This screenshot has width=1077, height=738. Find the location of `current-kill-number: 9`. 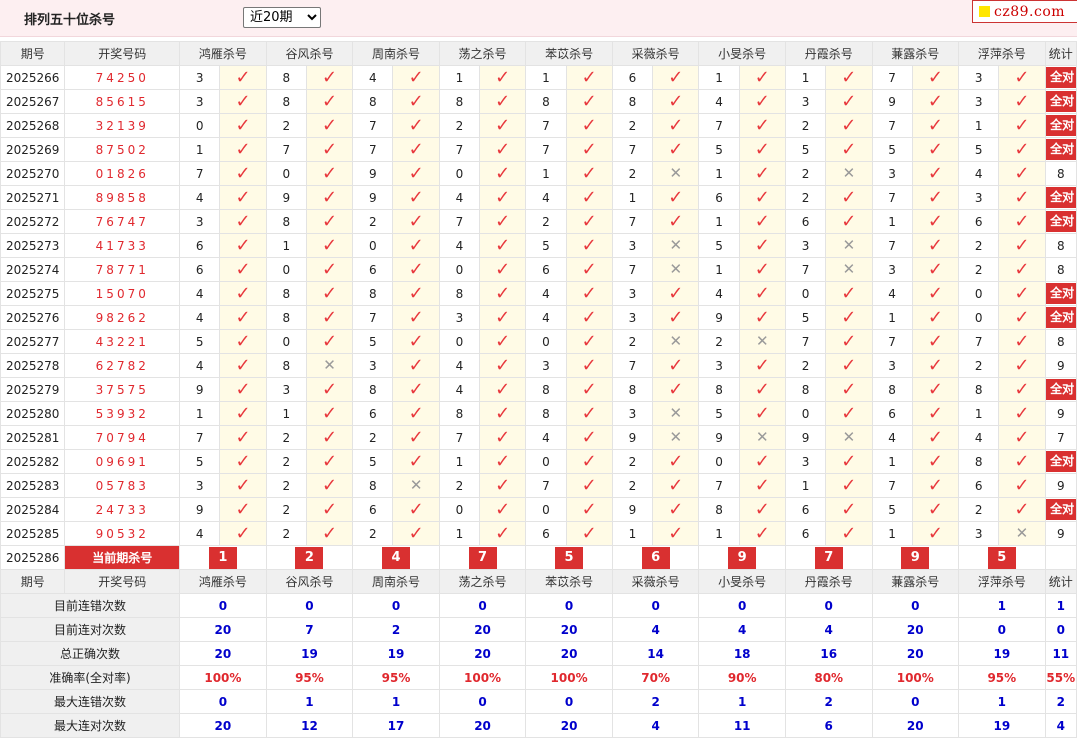

current-kill-number: 9 is located at coordinates (915, 557).